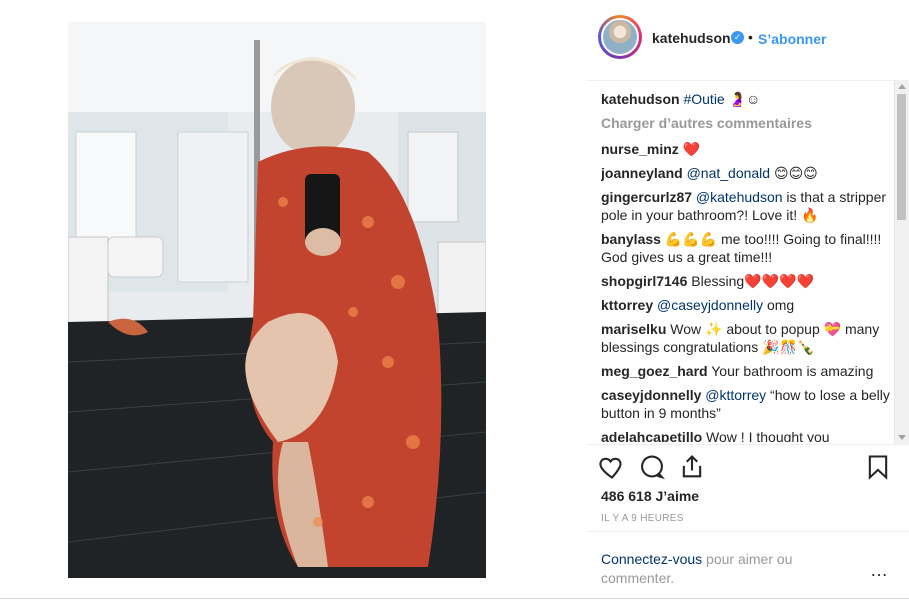 The image size is (909, 602). What do you see at coordinates (902, 86) in the screenshot?
I see `scroll-up-icon` at bounding box center [902, 86].